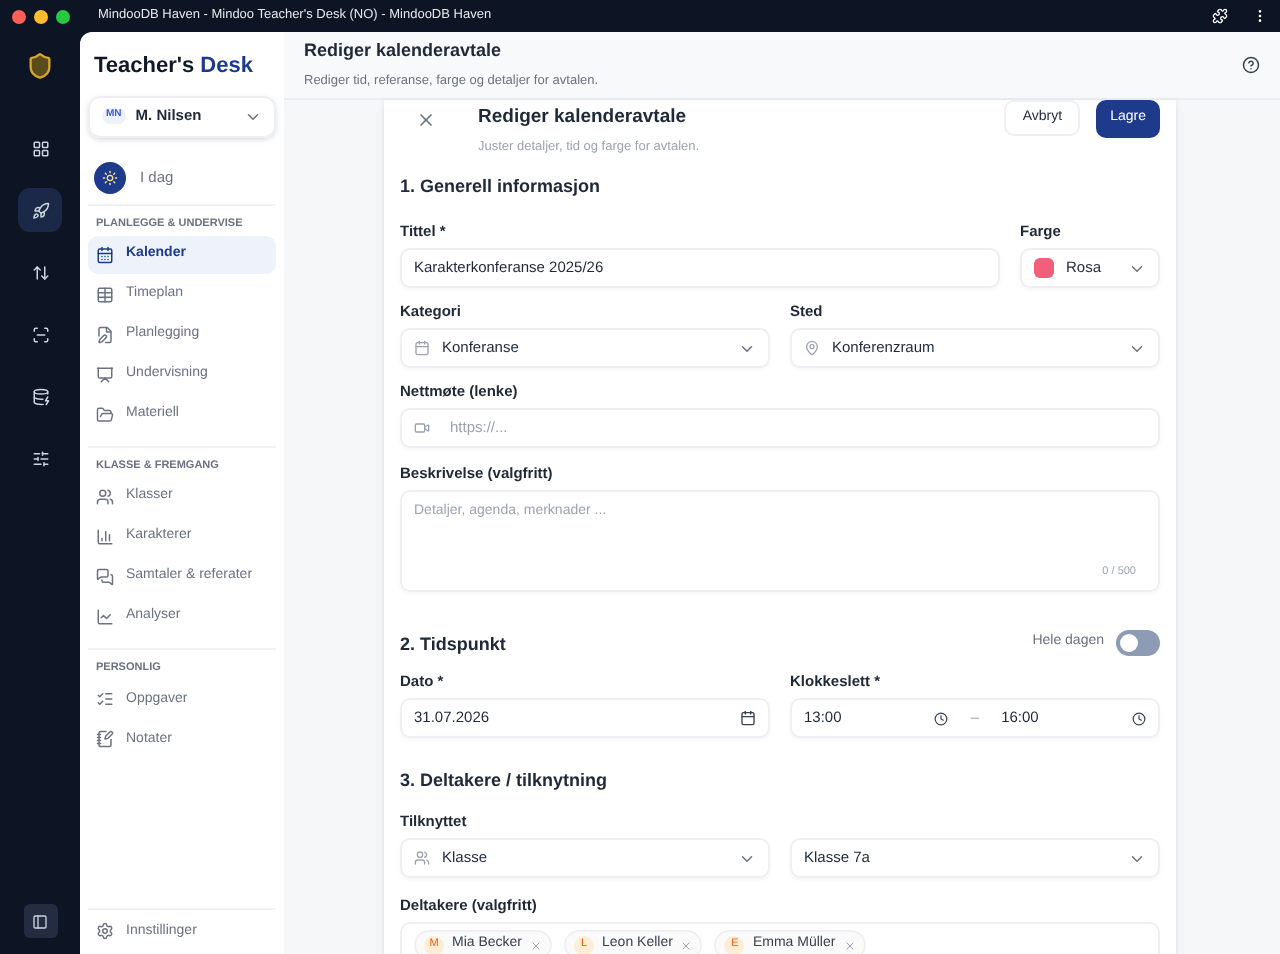  Describe the element at coordinates (110, 177) in the screenshot. I see `sun-icon` at that location.